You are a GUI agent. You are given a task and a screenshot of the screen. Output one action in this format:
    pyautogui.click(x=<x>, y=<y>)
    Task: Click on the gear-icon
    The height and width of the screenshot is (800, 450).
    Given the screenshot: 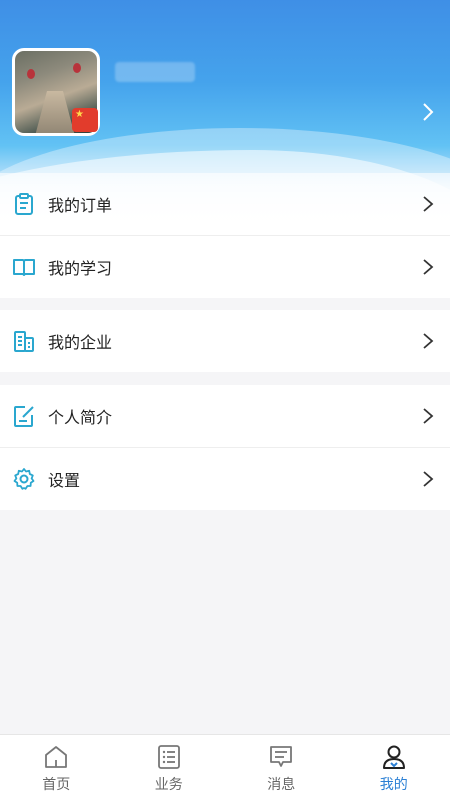 What is the action you would take?
    pyautogui.click(x=24, y=479)
    